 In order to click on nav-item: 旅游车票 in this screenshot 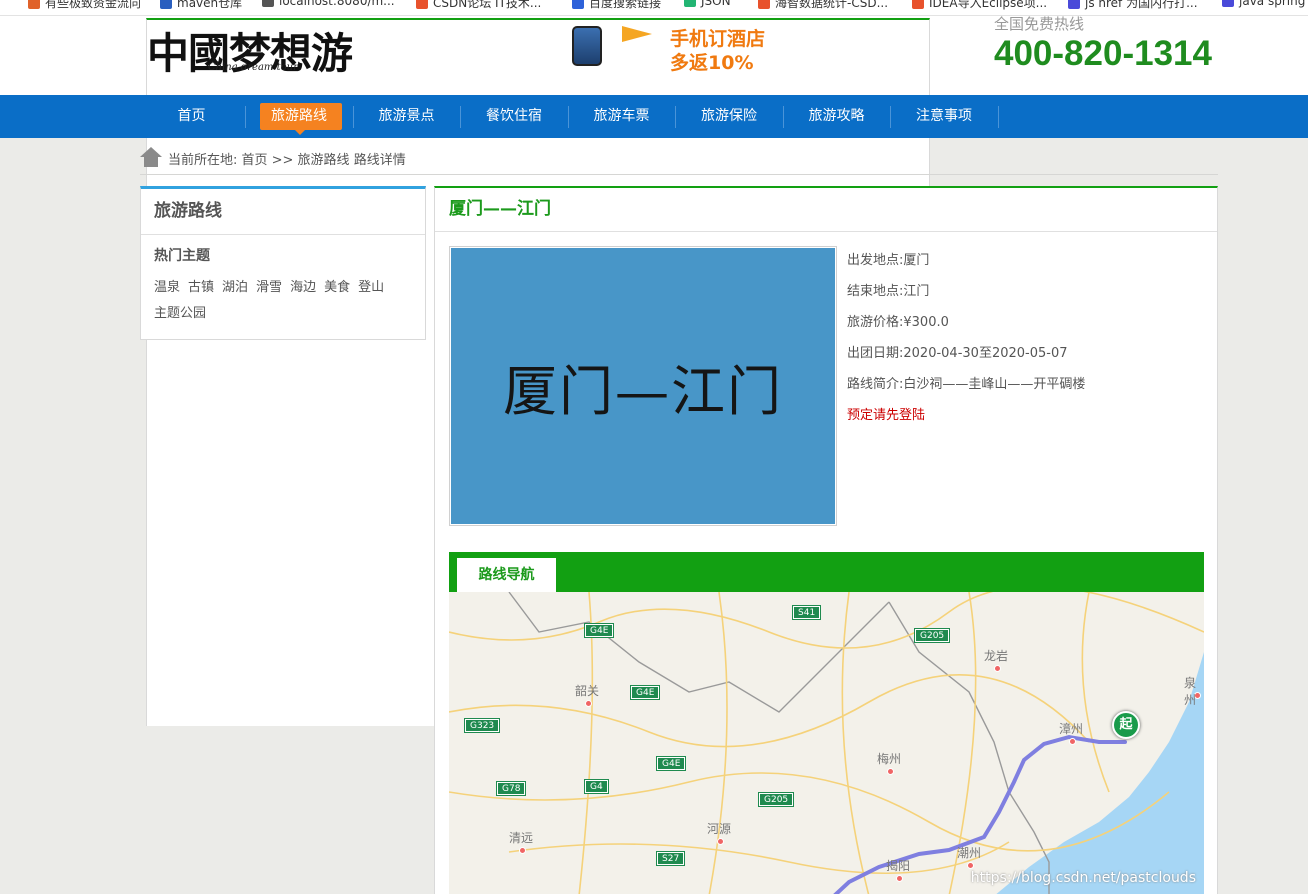, I will do `click(621, 116)`.